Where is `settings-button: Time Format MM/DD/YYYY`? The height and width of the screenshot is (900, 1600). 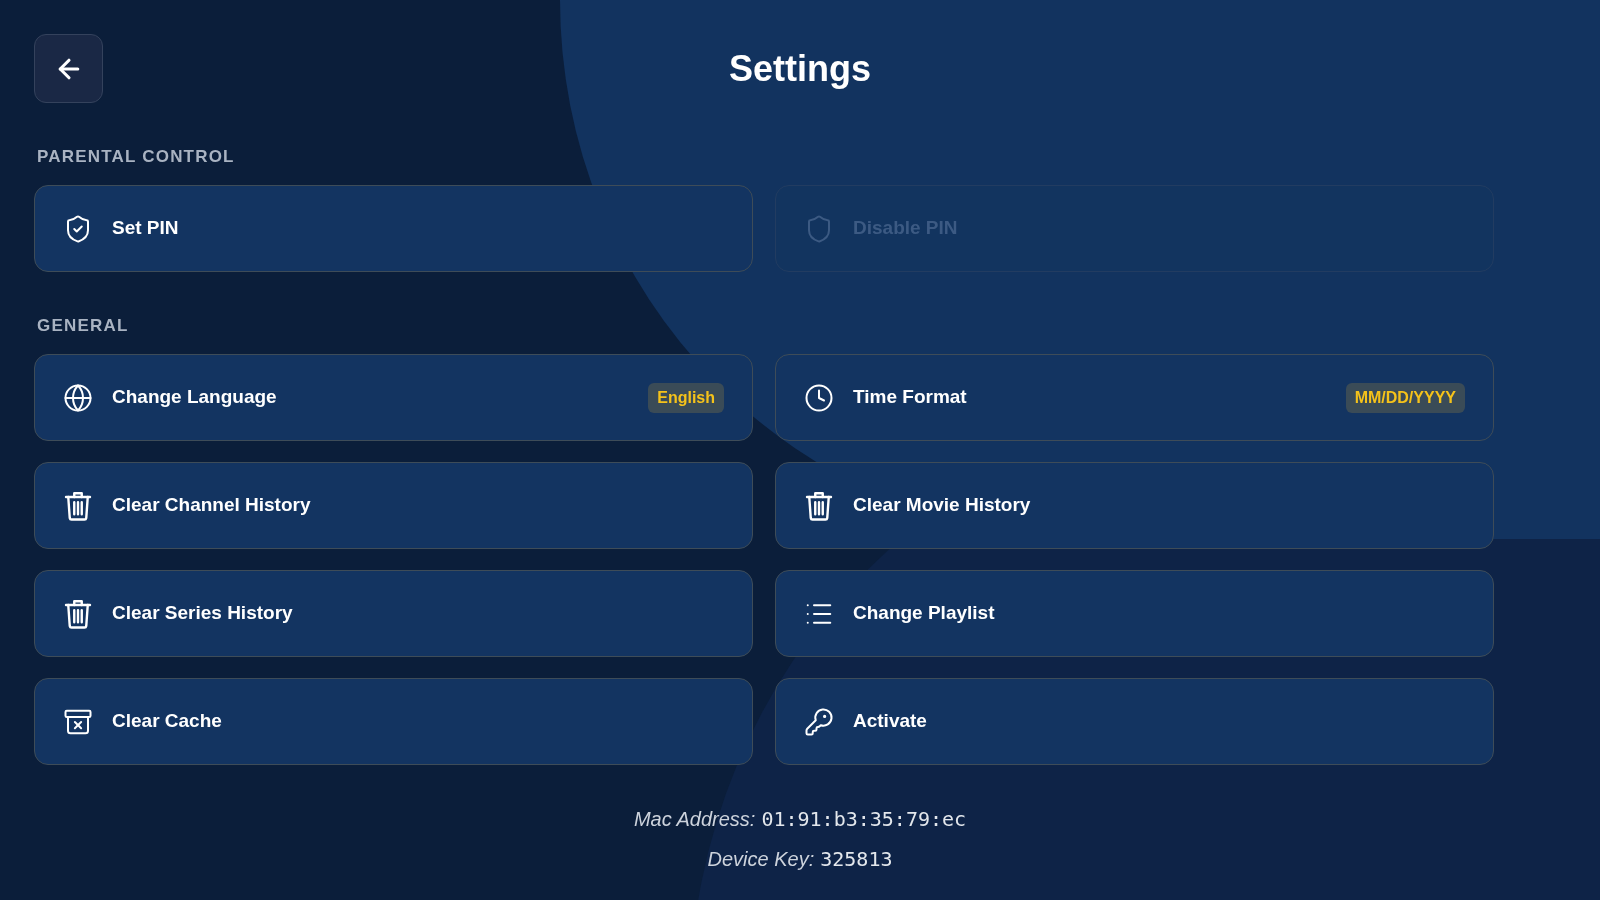
settings-button: Time Format MM/DD/YYYY is located at coordinates (1134, 397).